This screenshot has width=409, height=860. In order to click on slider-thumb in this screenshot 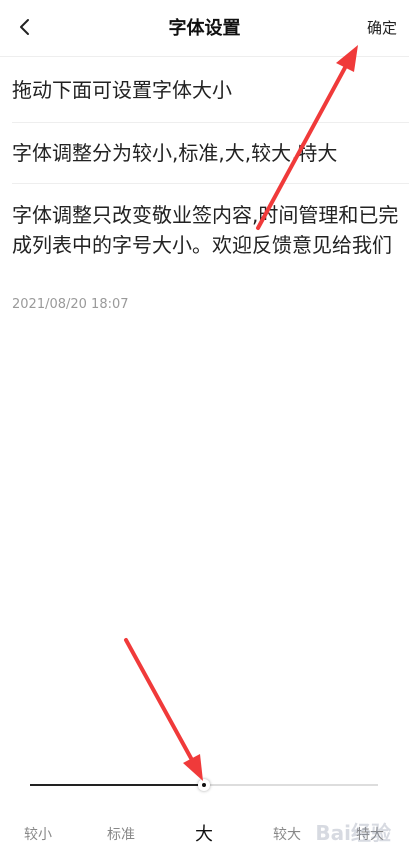, I will do `click(204, 785)`.